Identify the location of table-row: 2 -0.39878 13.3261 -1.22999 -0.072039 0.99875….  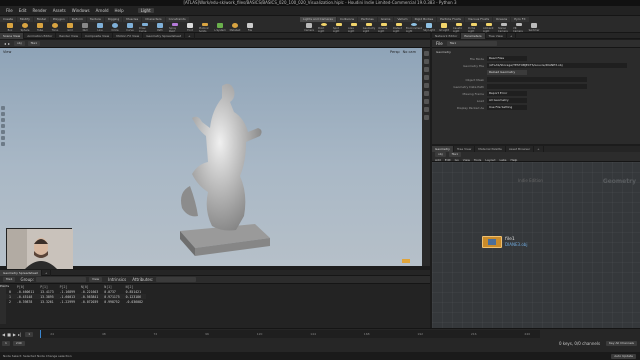
(76, 301).